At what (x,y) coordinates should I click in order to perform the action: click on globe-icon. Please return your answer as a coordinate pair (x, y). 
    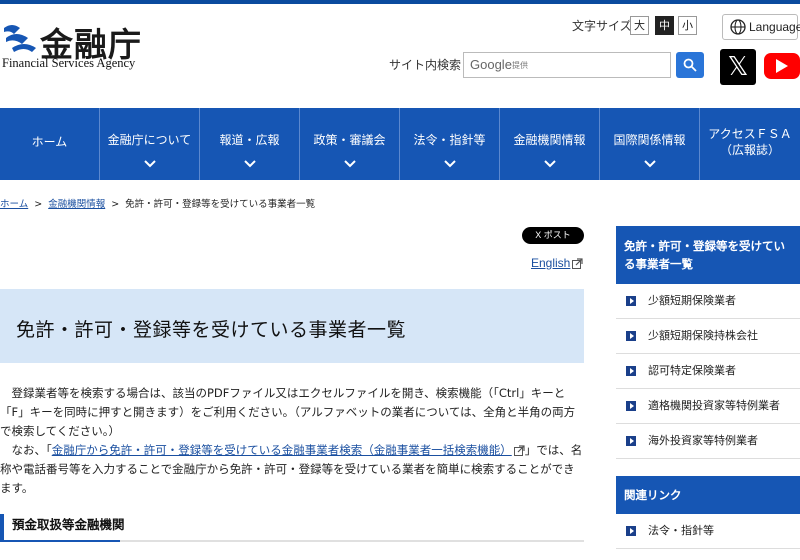
    Looking at the image, I should click on (738, 27).